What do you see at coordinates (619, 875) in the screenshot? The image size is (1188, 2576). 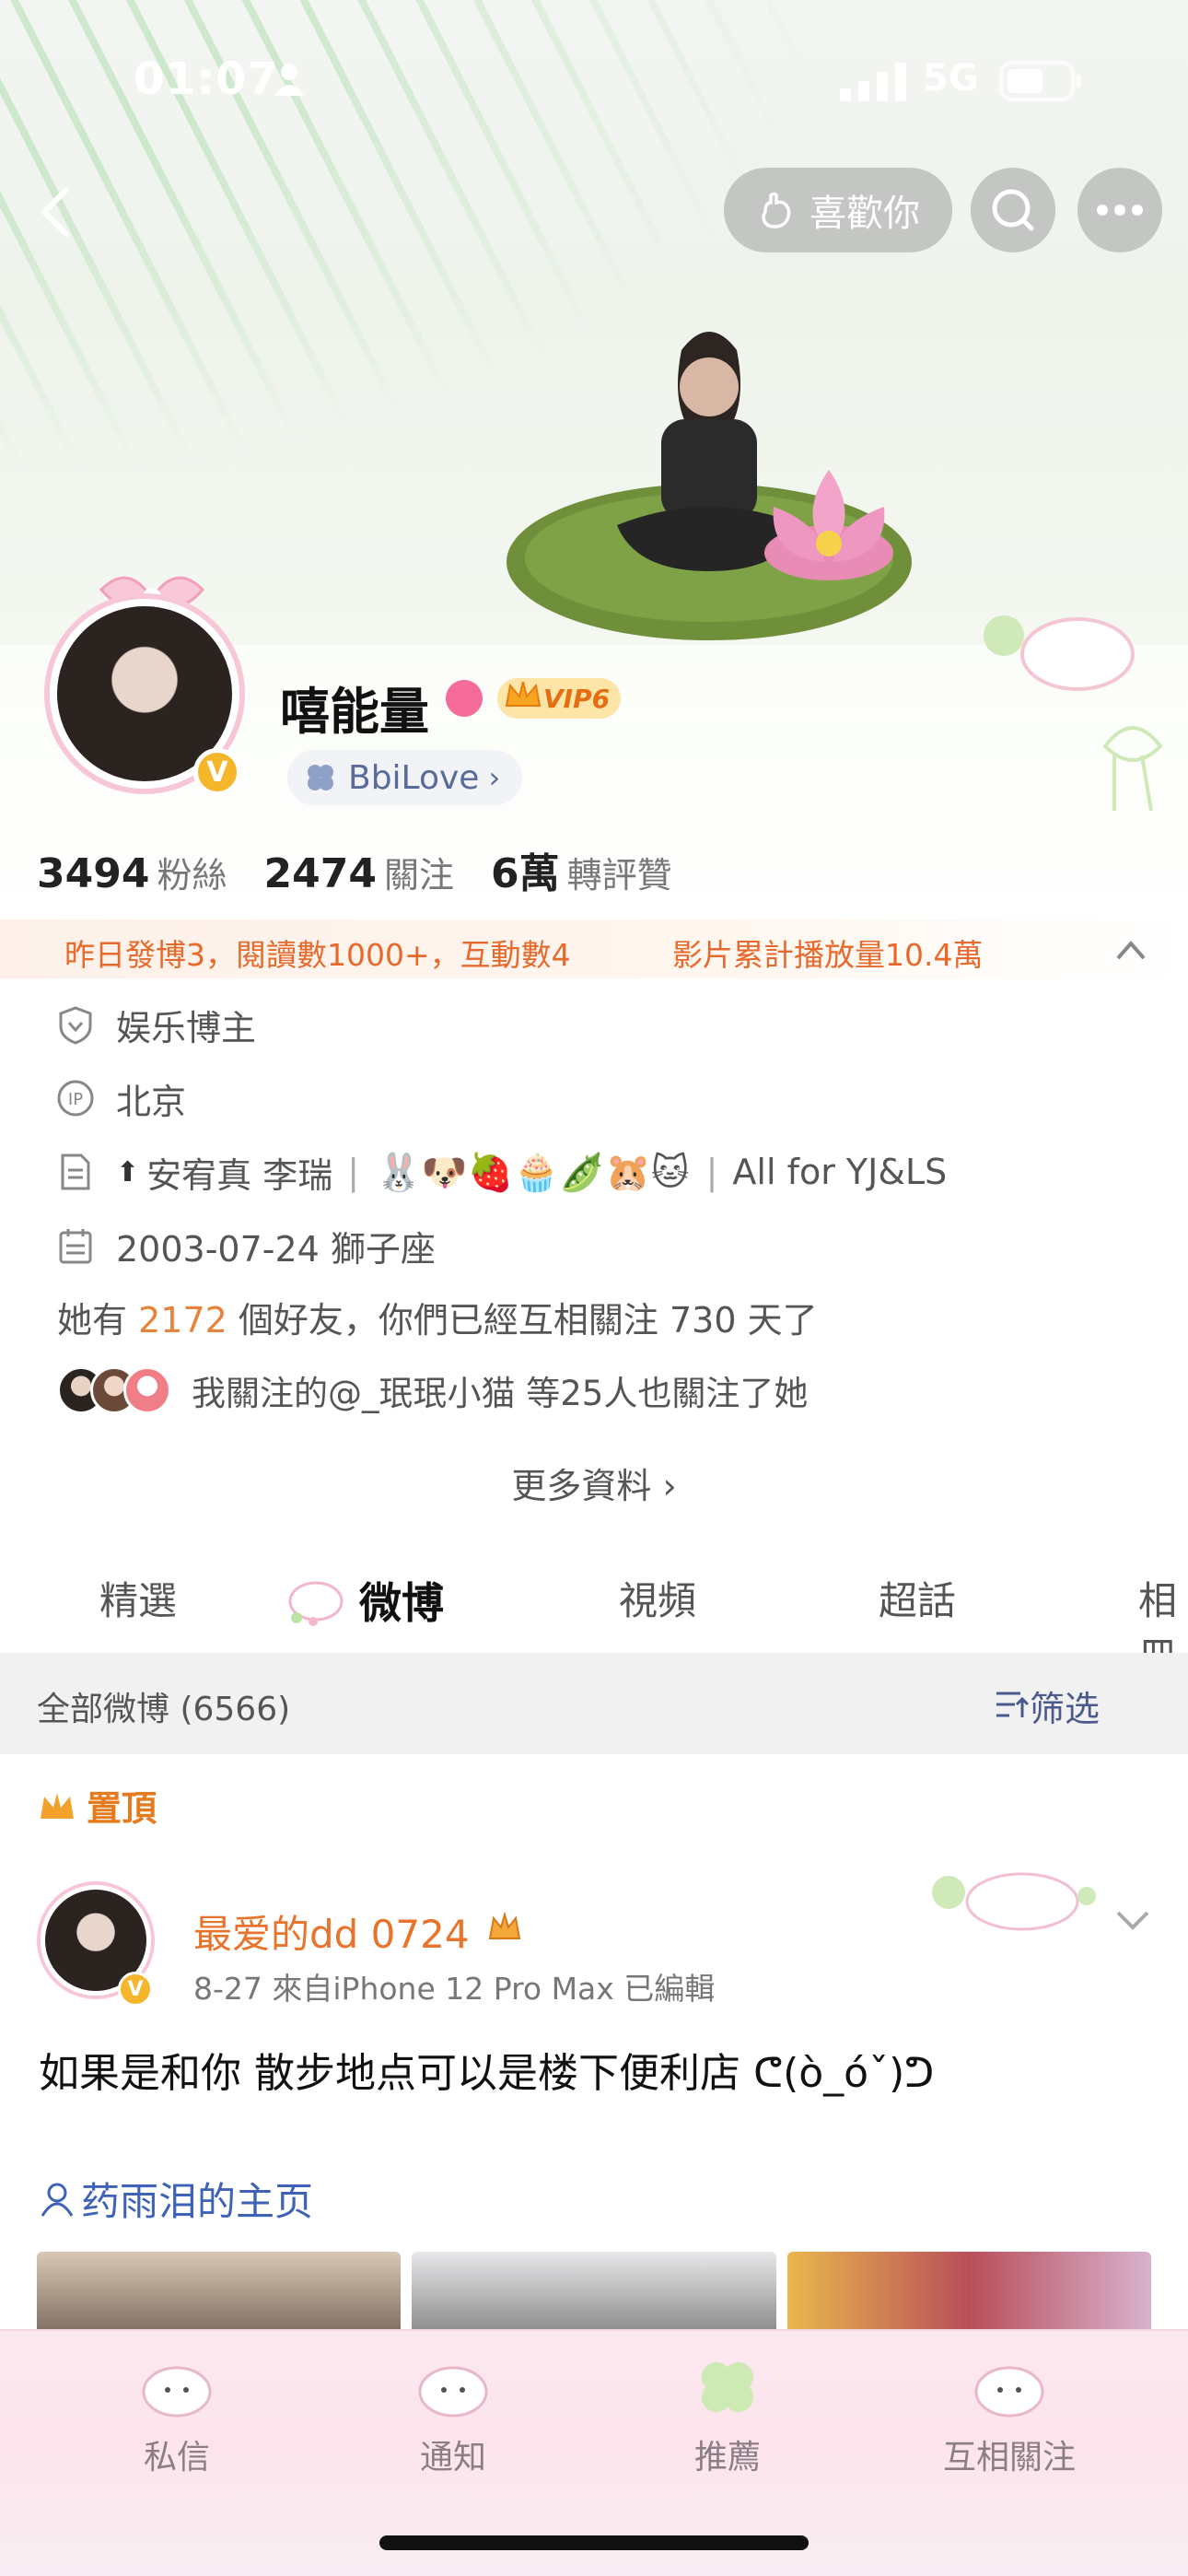 I see `stat-label: 轉評贊` at bounding box center [619, 875].